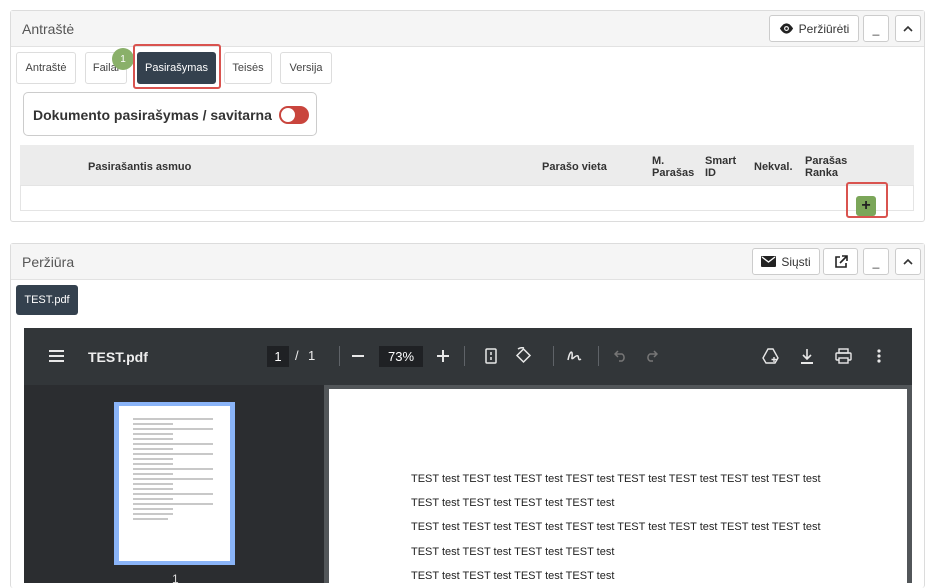 The image size is (938, 588). I want to click on print-icon, so click(843, 356).